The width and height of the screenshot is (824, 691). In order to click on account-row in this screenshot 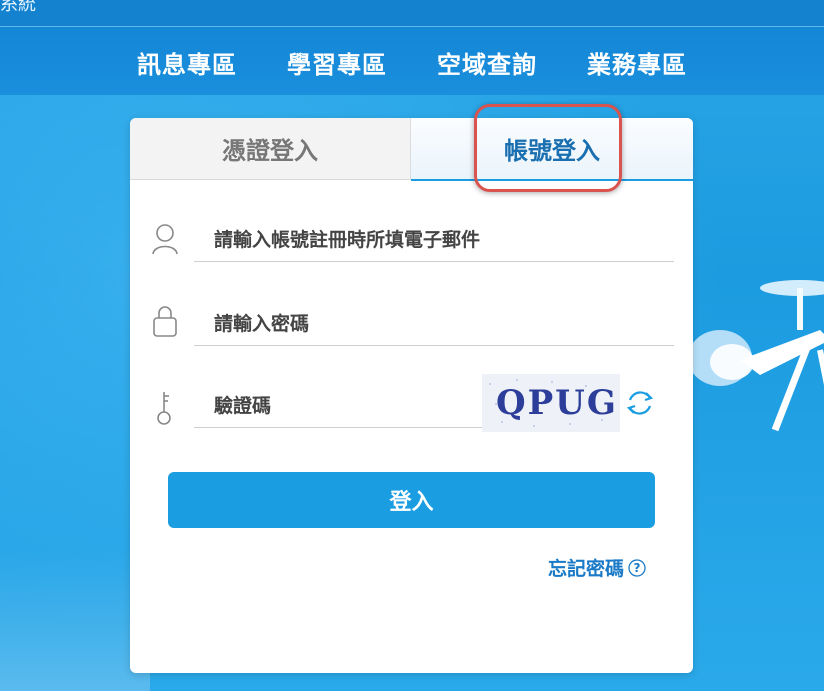, I will do `click(411, 244)`.